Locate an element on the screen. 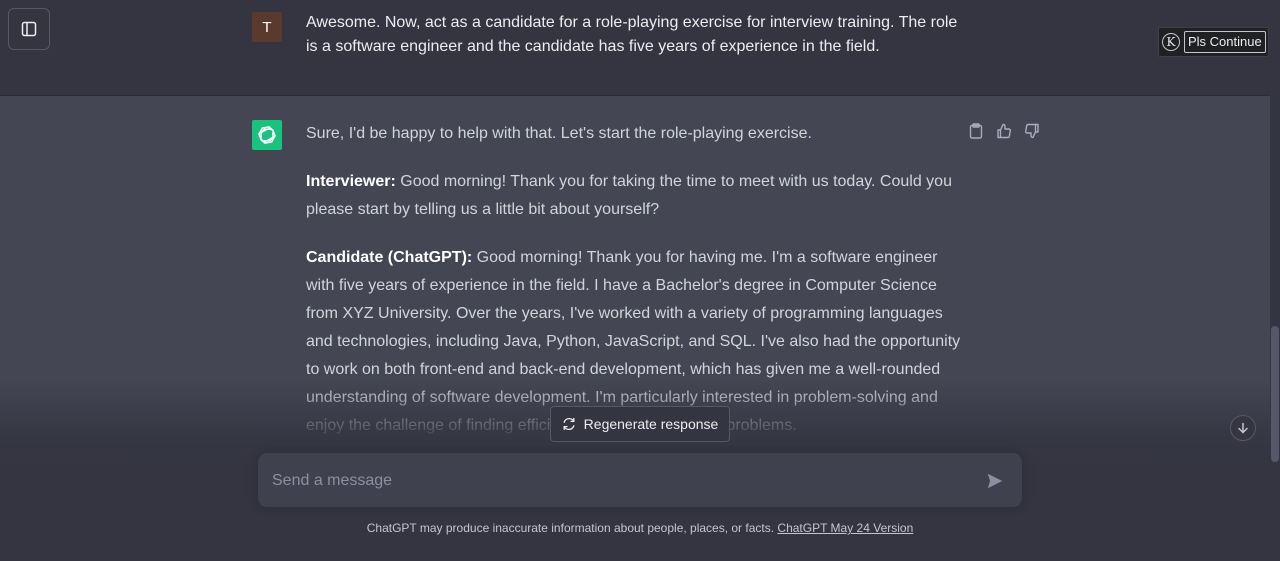 Image resolution: width=1280 pixels, height=561 pixels. thumbs-down-icon is located at coordinates (1031, 131).